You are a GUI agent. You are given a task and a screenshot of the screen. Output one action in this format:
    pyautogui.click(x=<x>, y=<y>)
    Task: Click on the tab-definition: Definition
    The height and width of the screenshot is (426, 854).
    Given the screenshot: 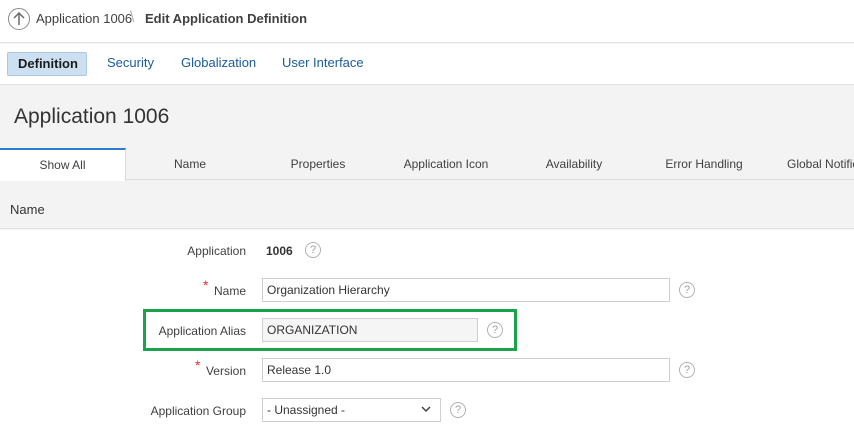 What is the action you would take?
    pyautogui.click(x=47, y=64)
    